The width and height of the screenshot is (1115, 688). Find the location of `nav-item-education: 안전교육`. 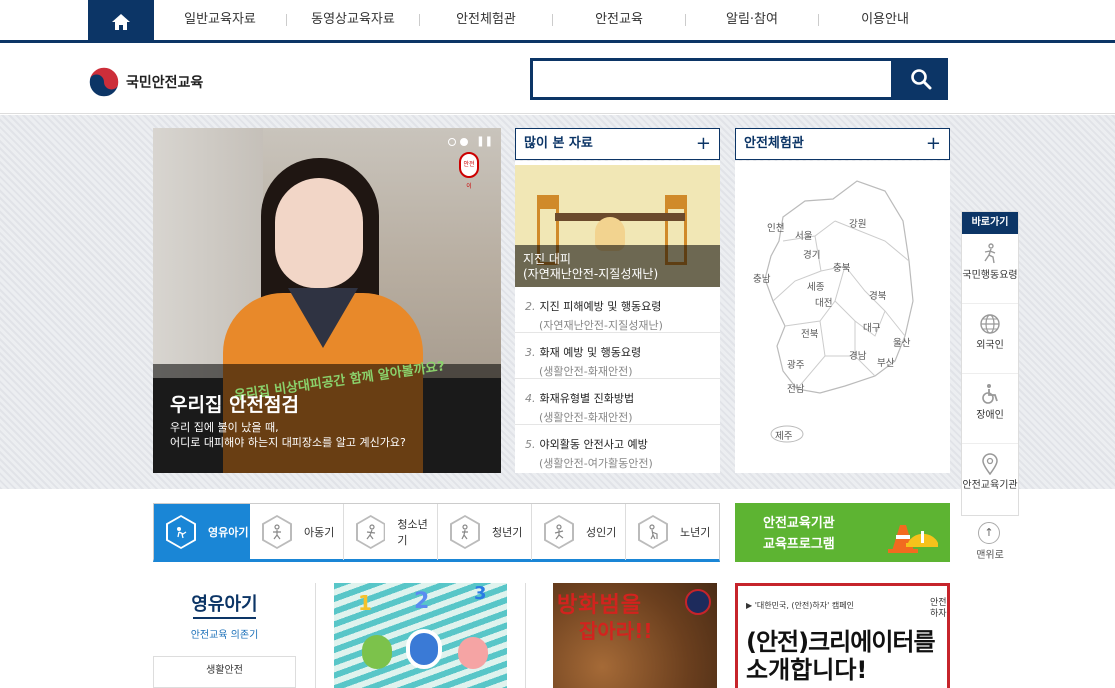

nav-item-education: 안전교육 is located at coordinates (619, 20).